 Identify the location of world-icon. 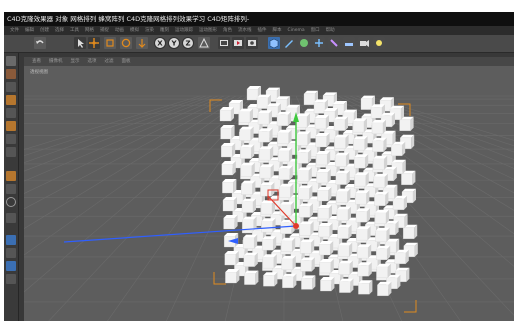
(204, 43).